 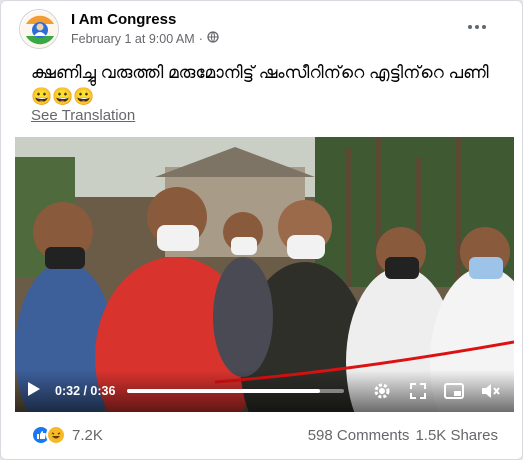 I want to click on reactions-count: 7.2K, so click(x=87, y=435).